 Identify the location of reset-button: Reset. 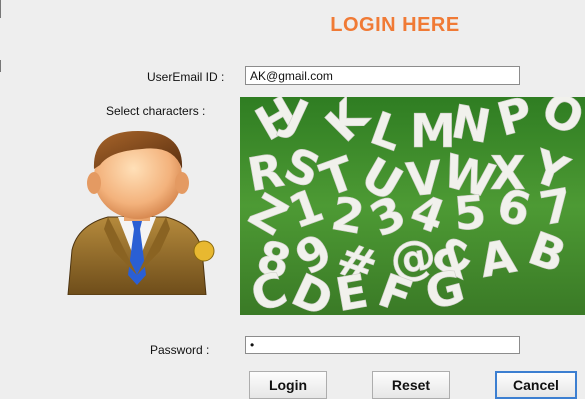
(411, 385).